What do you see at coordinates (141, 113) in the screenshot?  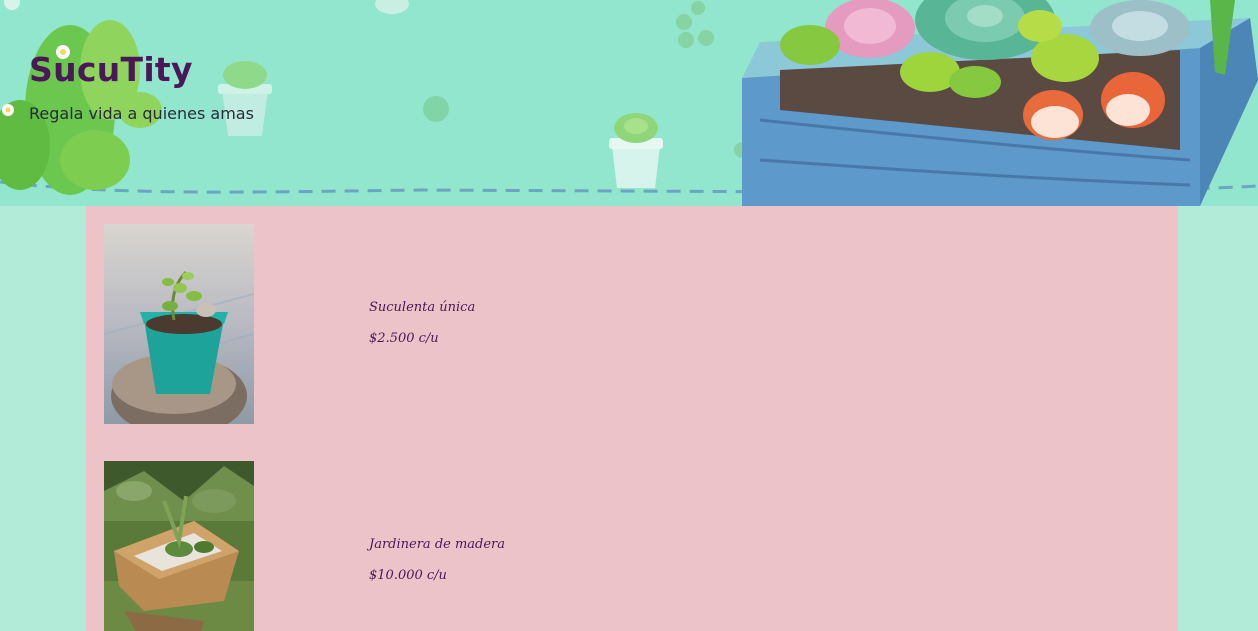 I see `site-tagline: Regala vida a quienes amas` at bounding box center [141, 113].